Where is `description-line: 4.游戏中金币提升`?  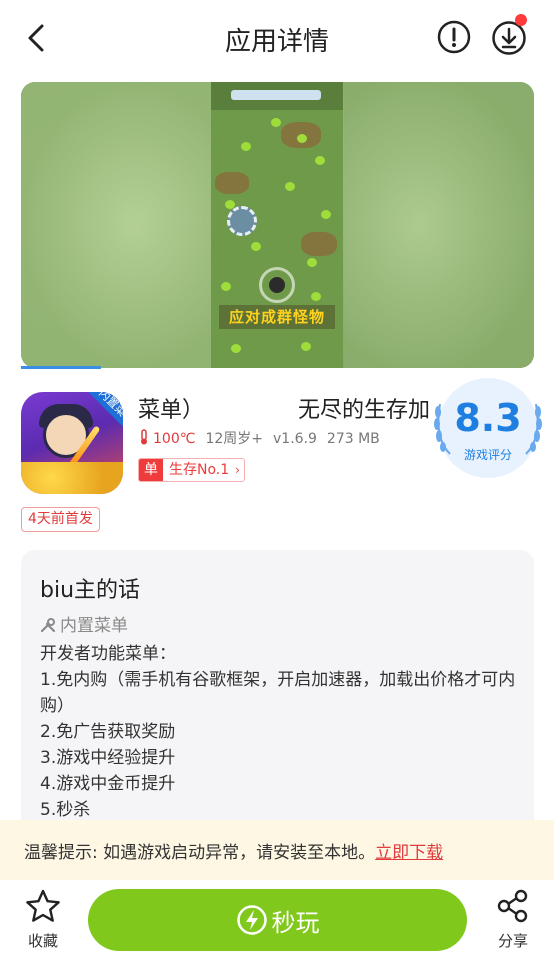
description-line: 4.游戏中金币提升 is located at coordinates (108, 784).